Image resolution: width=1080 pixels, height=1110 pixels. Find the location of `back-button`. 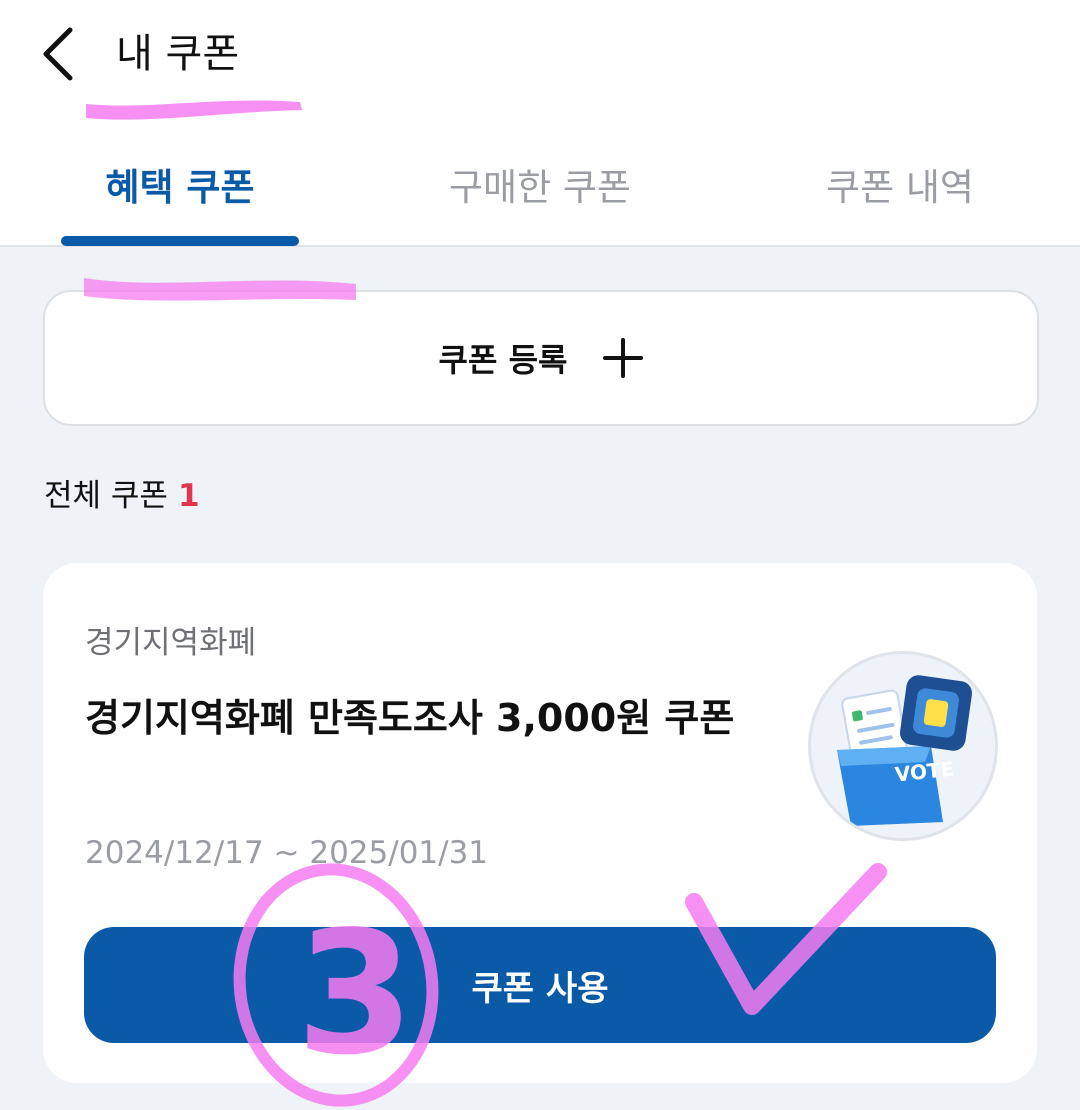

back-button is located at coordinates (60, 54).